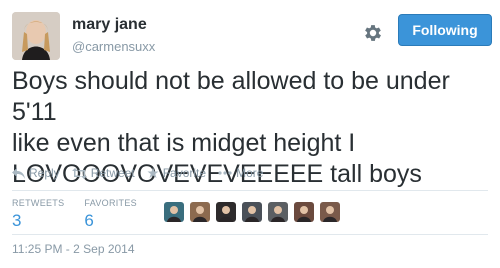 The height and width of the screenshot is (268, 500). Describe the element at coordinates (143, 173) in the screenshot. I see `tweet-actions: Reply Retweet Favorite More` at that location.